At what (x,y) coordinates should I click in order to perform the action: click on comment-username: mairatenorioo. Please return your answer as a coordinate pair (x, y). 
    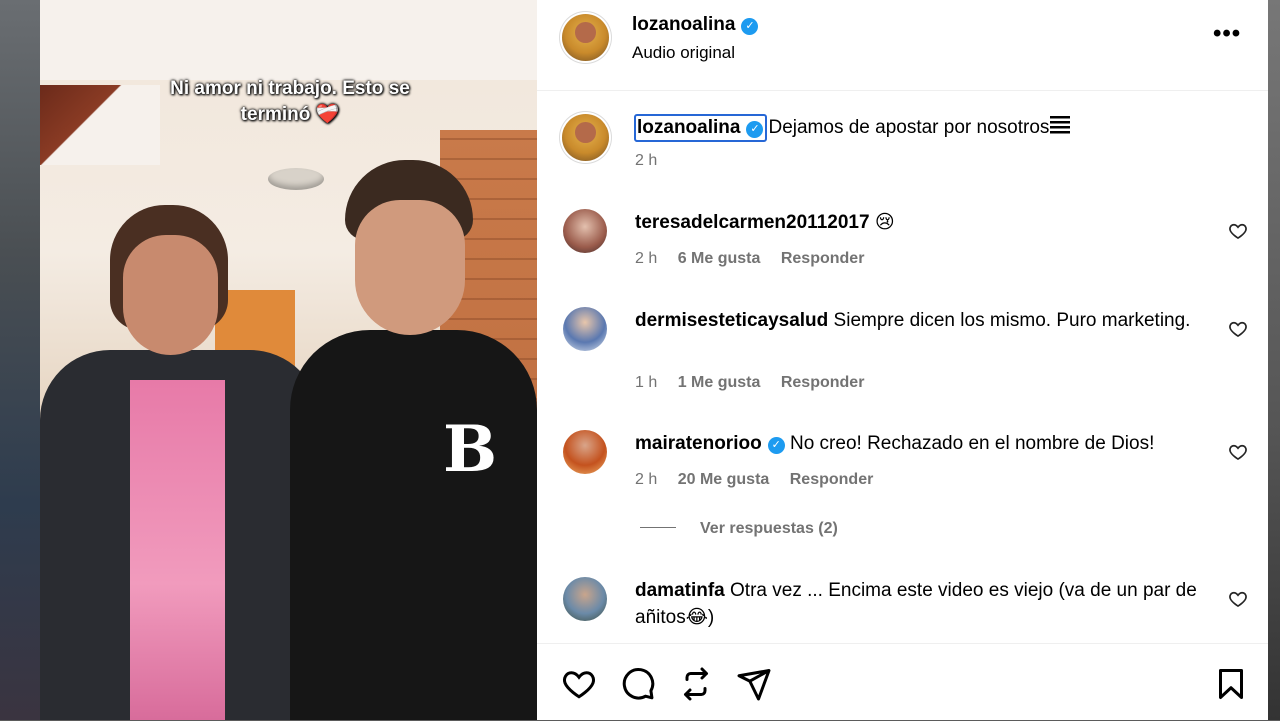
    Looking at the image, I should click on (698, 443).